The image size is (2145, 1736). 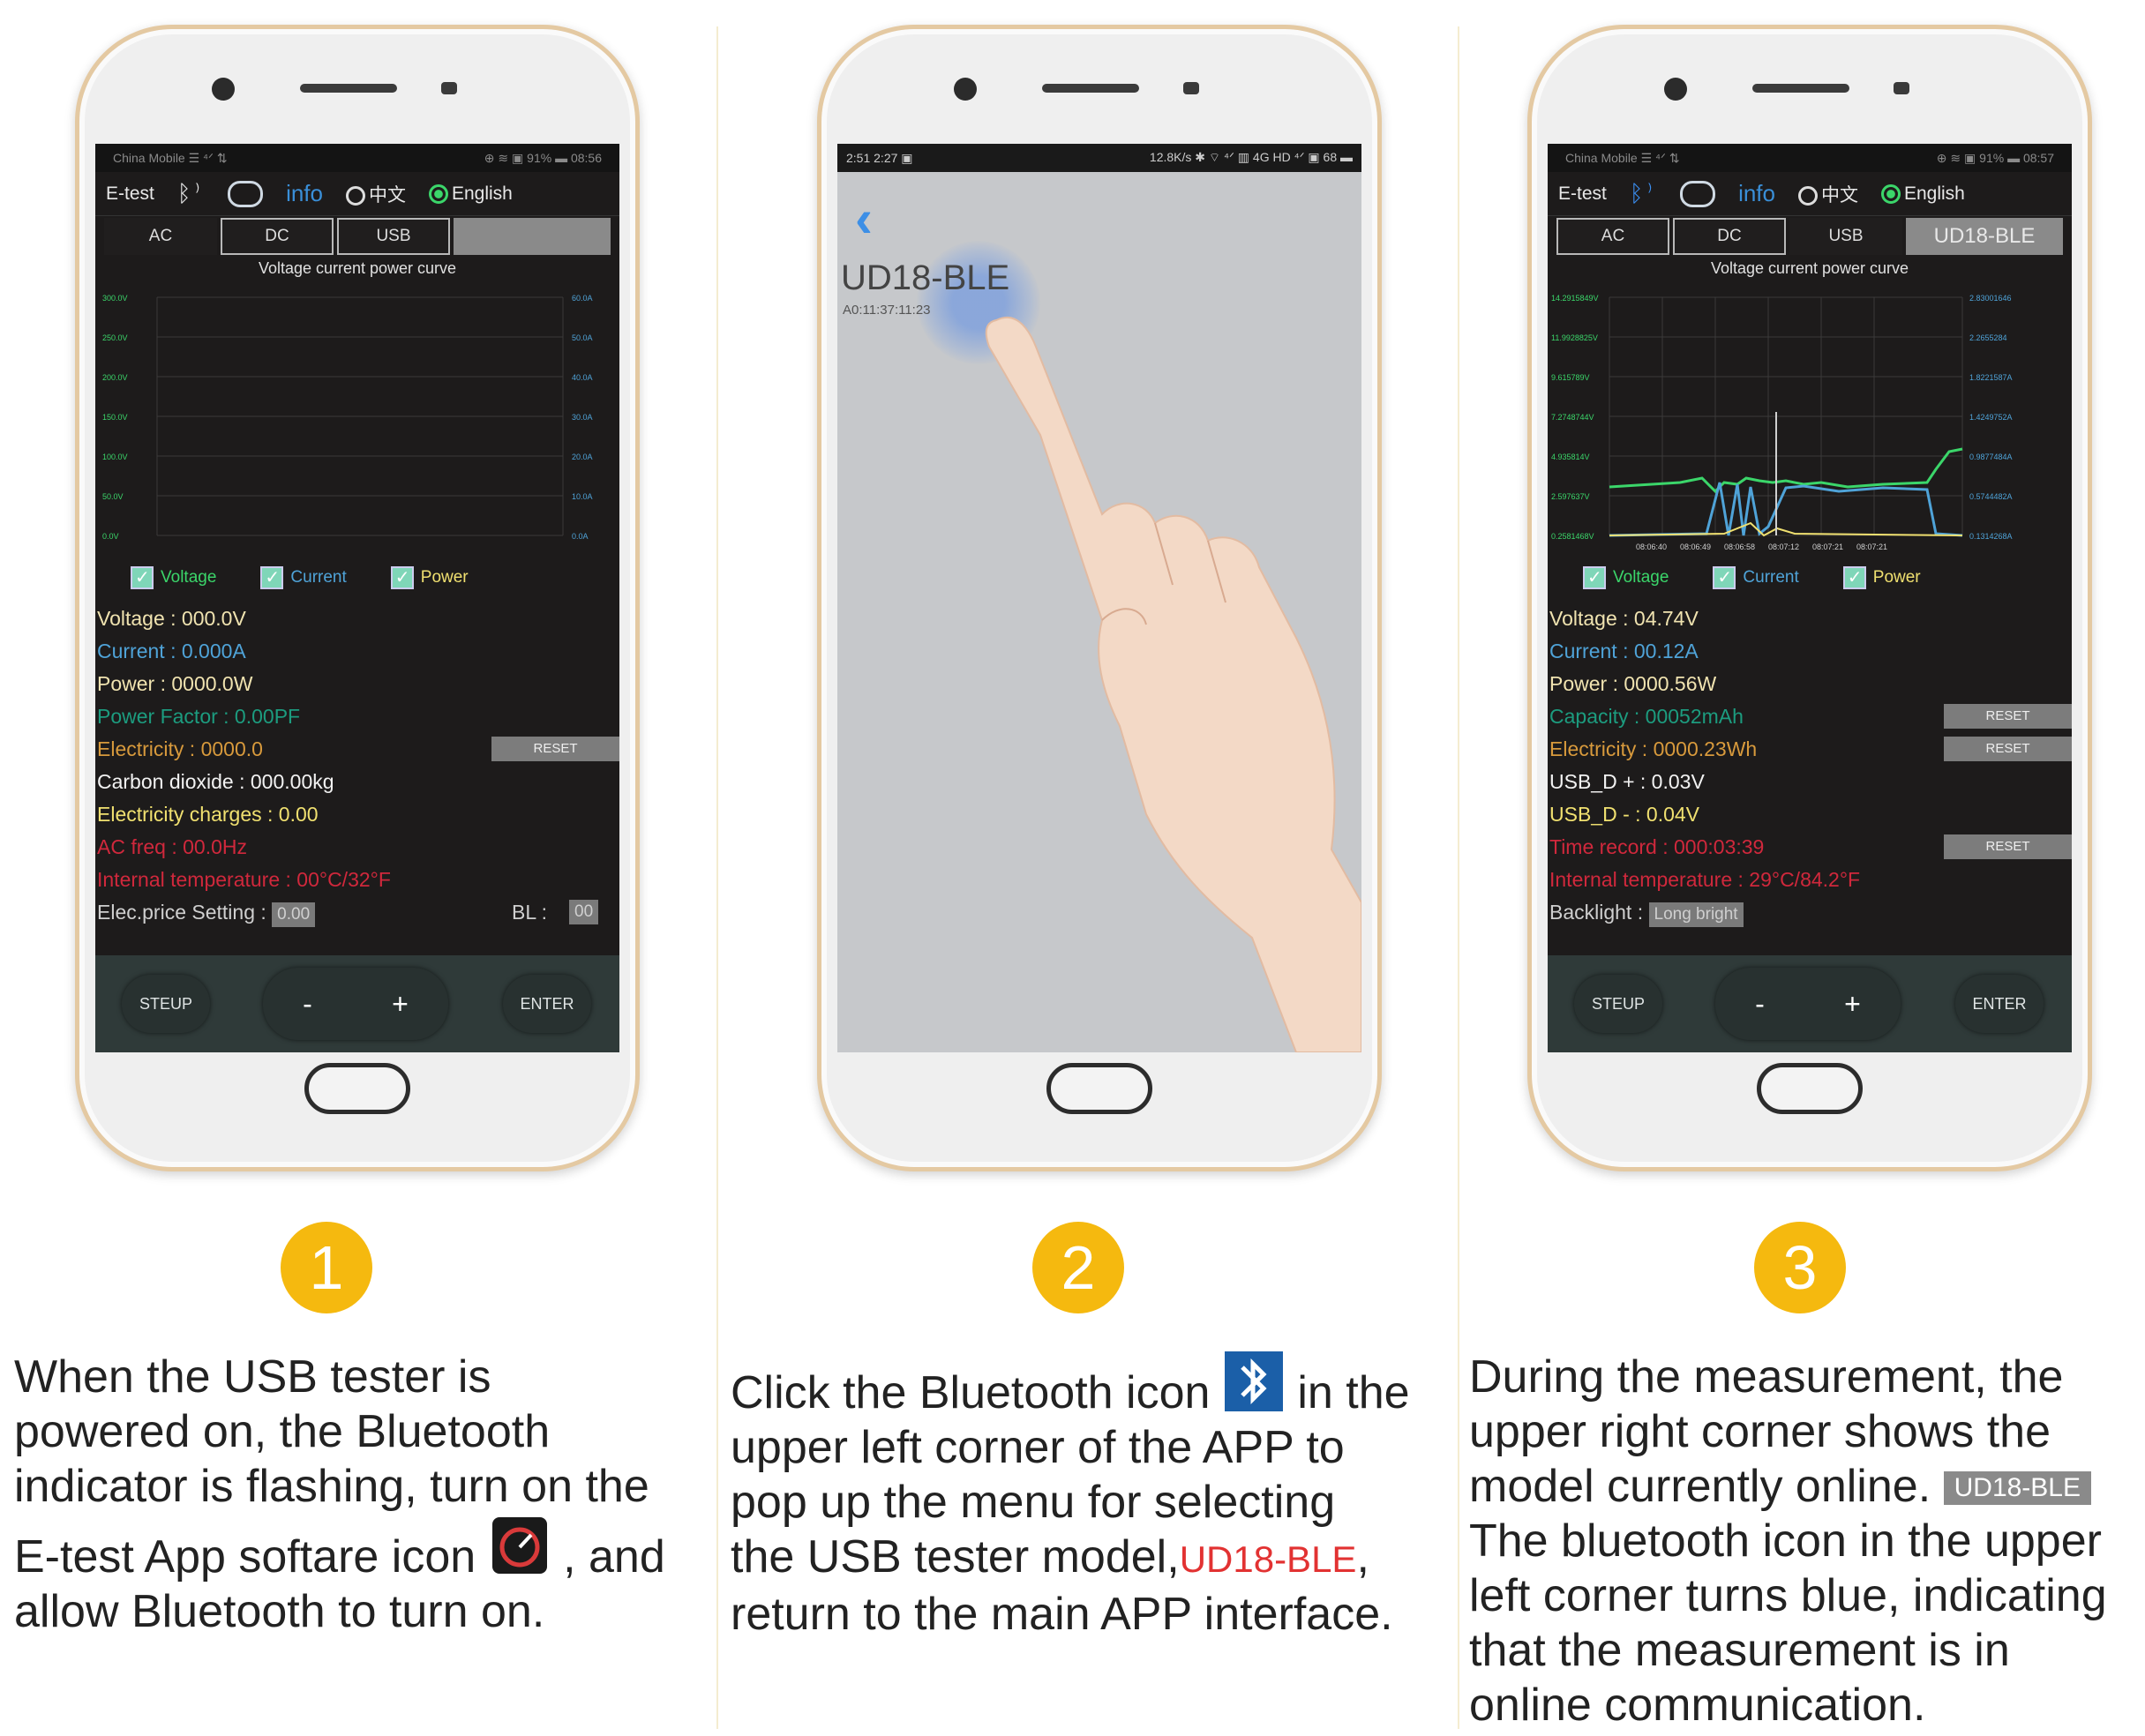 I want to click on svg-text: 14.2915849V, so click(x=1575, y=298).